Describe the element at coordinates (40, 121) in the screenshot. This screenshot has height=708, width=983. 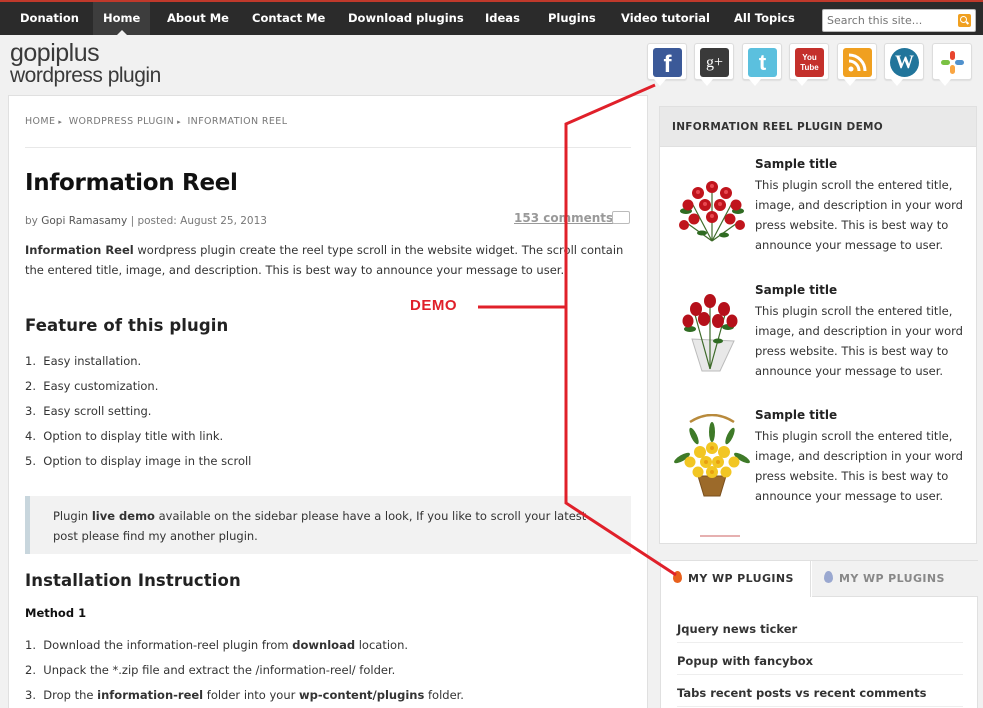
I see `breadcrumb-home: HOME` at that location.